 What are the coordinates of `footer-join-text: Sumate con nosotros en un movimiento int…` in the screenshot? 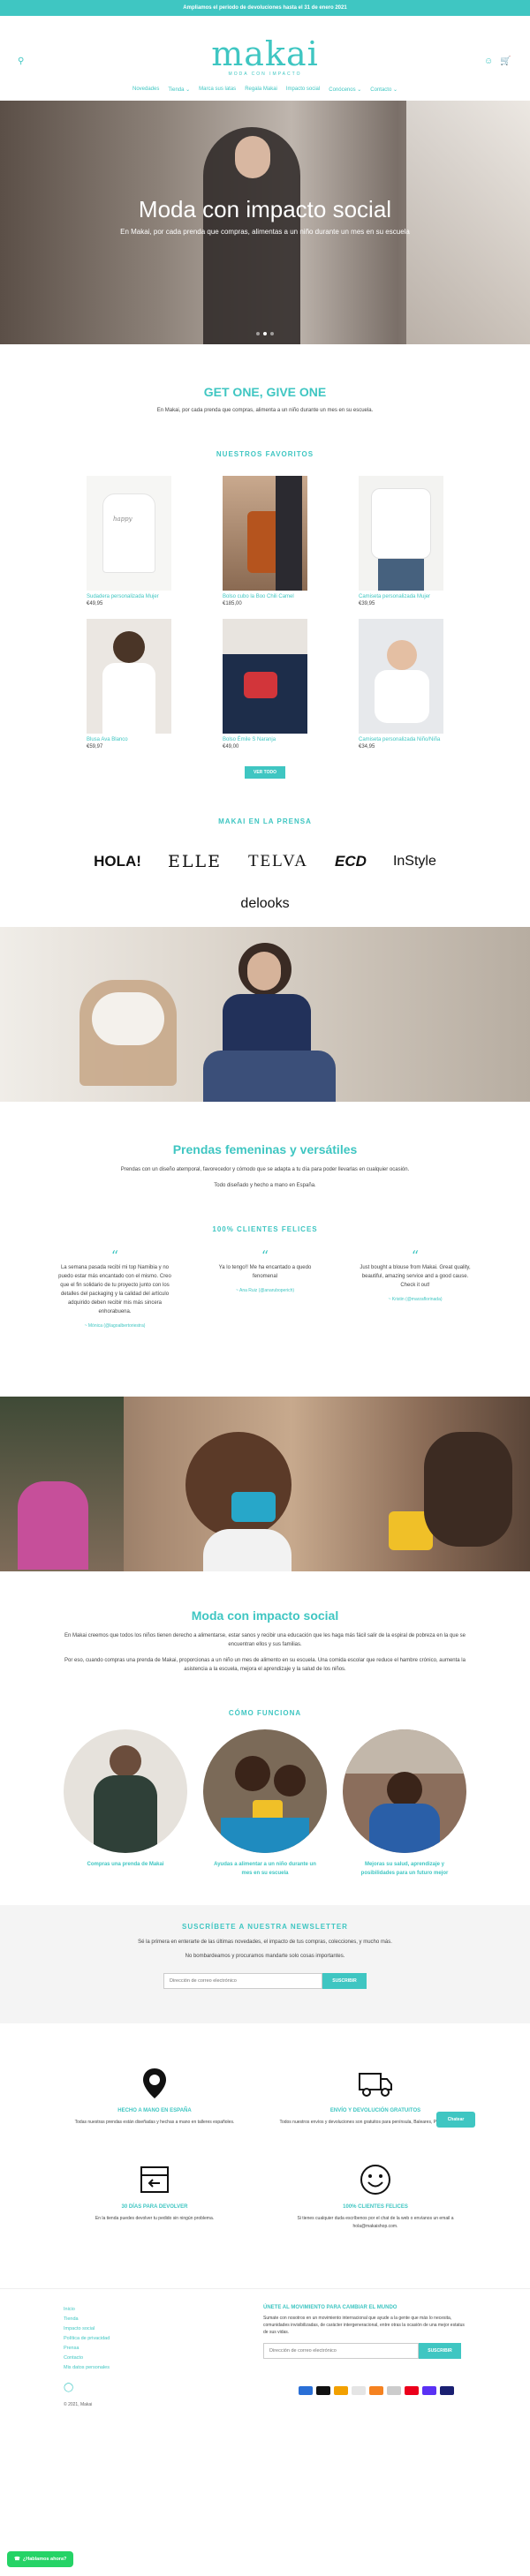 It's located at (364, 2326).